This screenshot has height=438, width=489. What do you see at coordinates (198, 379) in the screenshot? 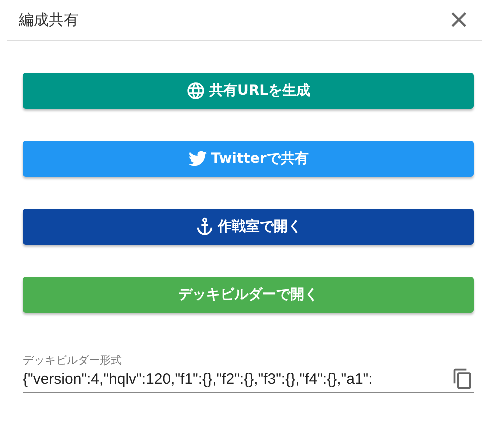
I see `field-value: {"version":4,"hqlv":120,"f1":{},"f2":{},"f3":{},"f4":{},"a1":` at bounding box center [198, 379].